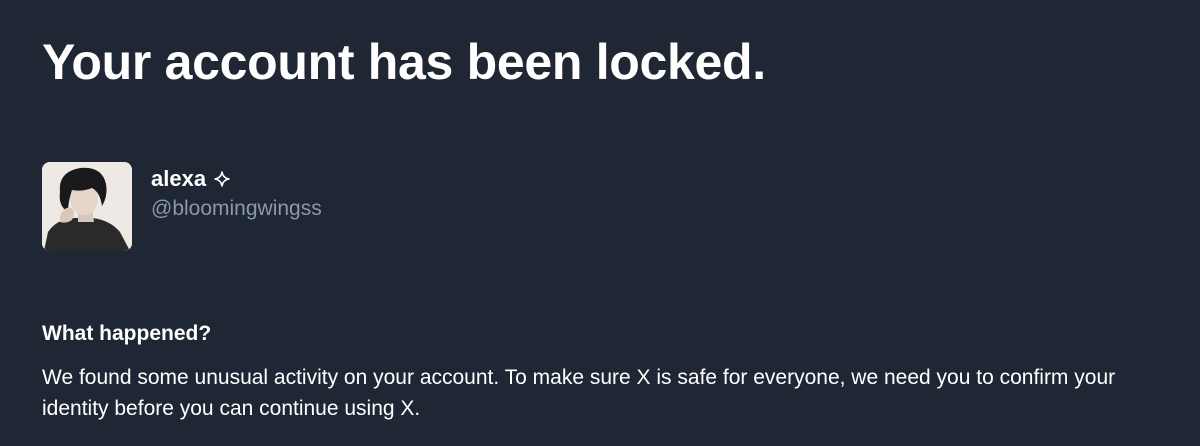  I want to click on identity-block: alexa @bloomingwingss, so click(236, 192).